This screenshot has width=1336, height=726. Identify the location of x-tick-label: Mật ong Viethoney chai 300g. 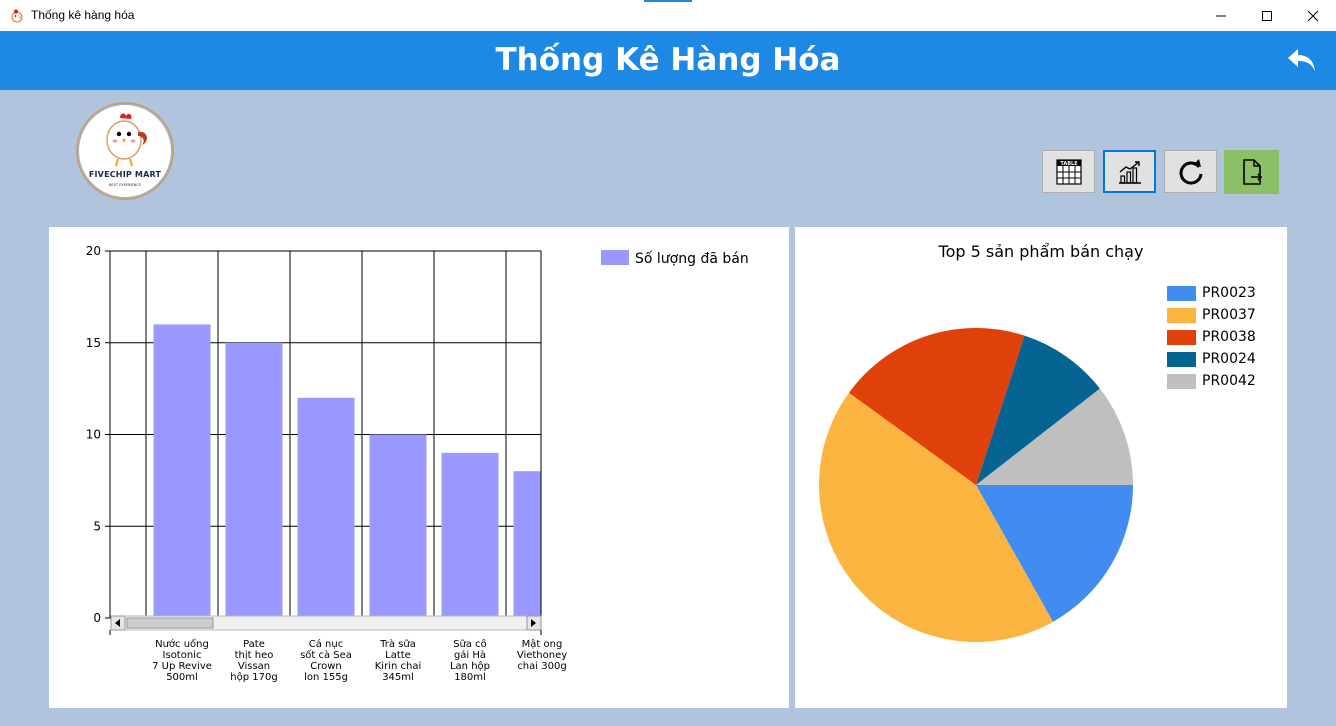
(542, 655).